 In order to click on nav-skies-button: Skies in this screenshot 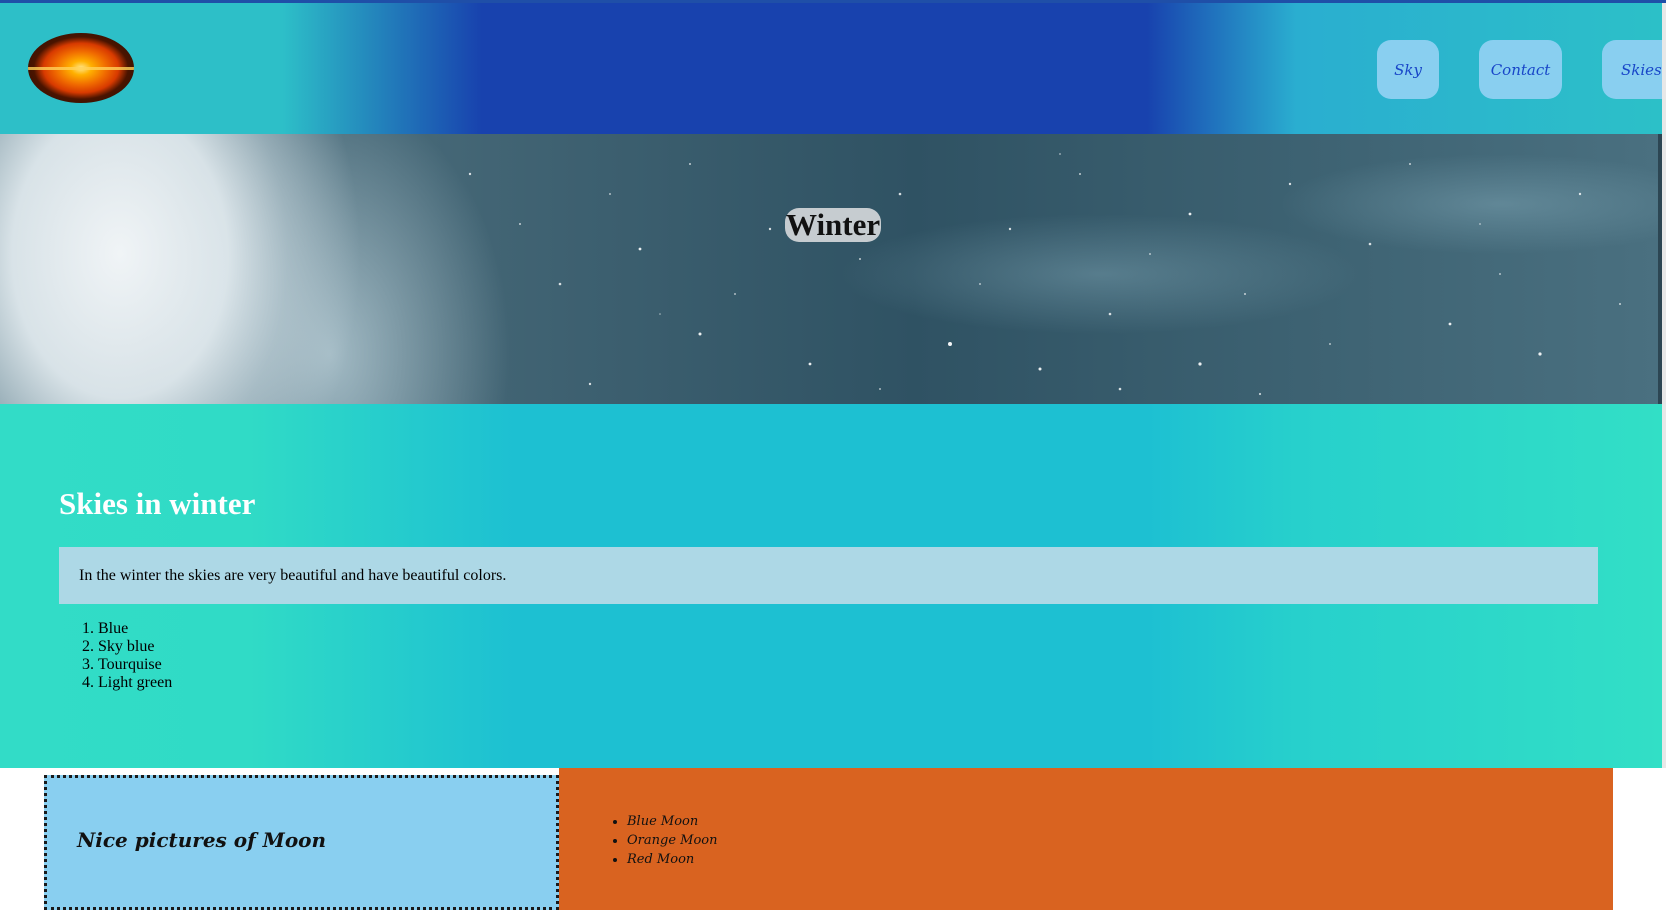, I will do `click(1634, 69)`.